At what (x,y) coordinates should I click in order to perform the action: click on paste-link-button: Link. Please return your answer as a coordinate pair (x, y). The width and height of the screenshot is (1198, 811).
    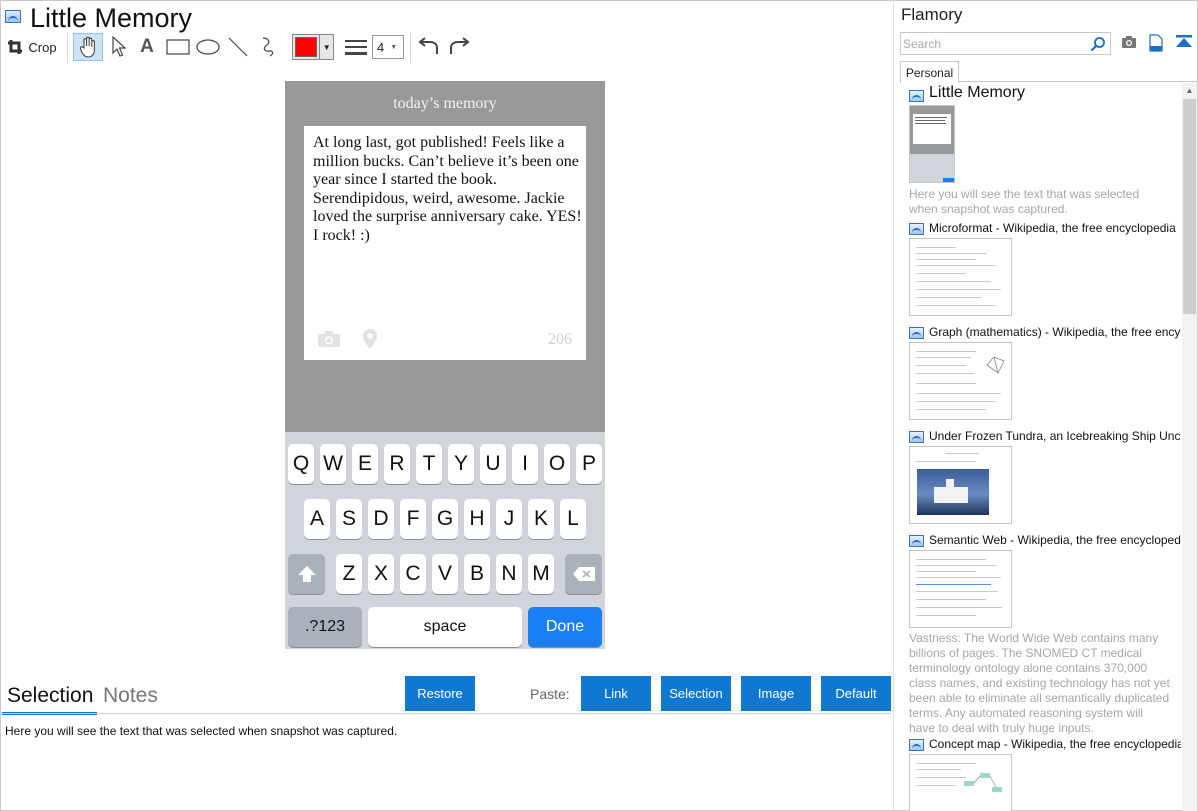
    Looking at the image, I should click on (616, 693).